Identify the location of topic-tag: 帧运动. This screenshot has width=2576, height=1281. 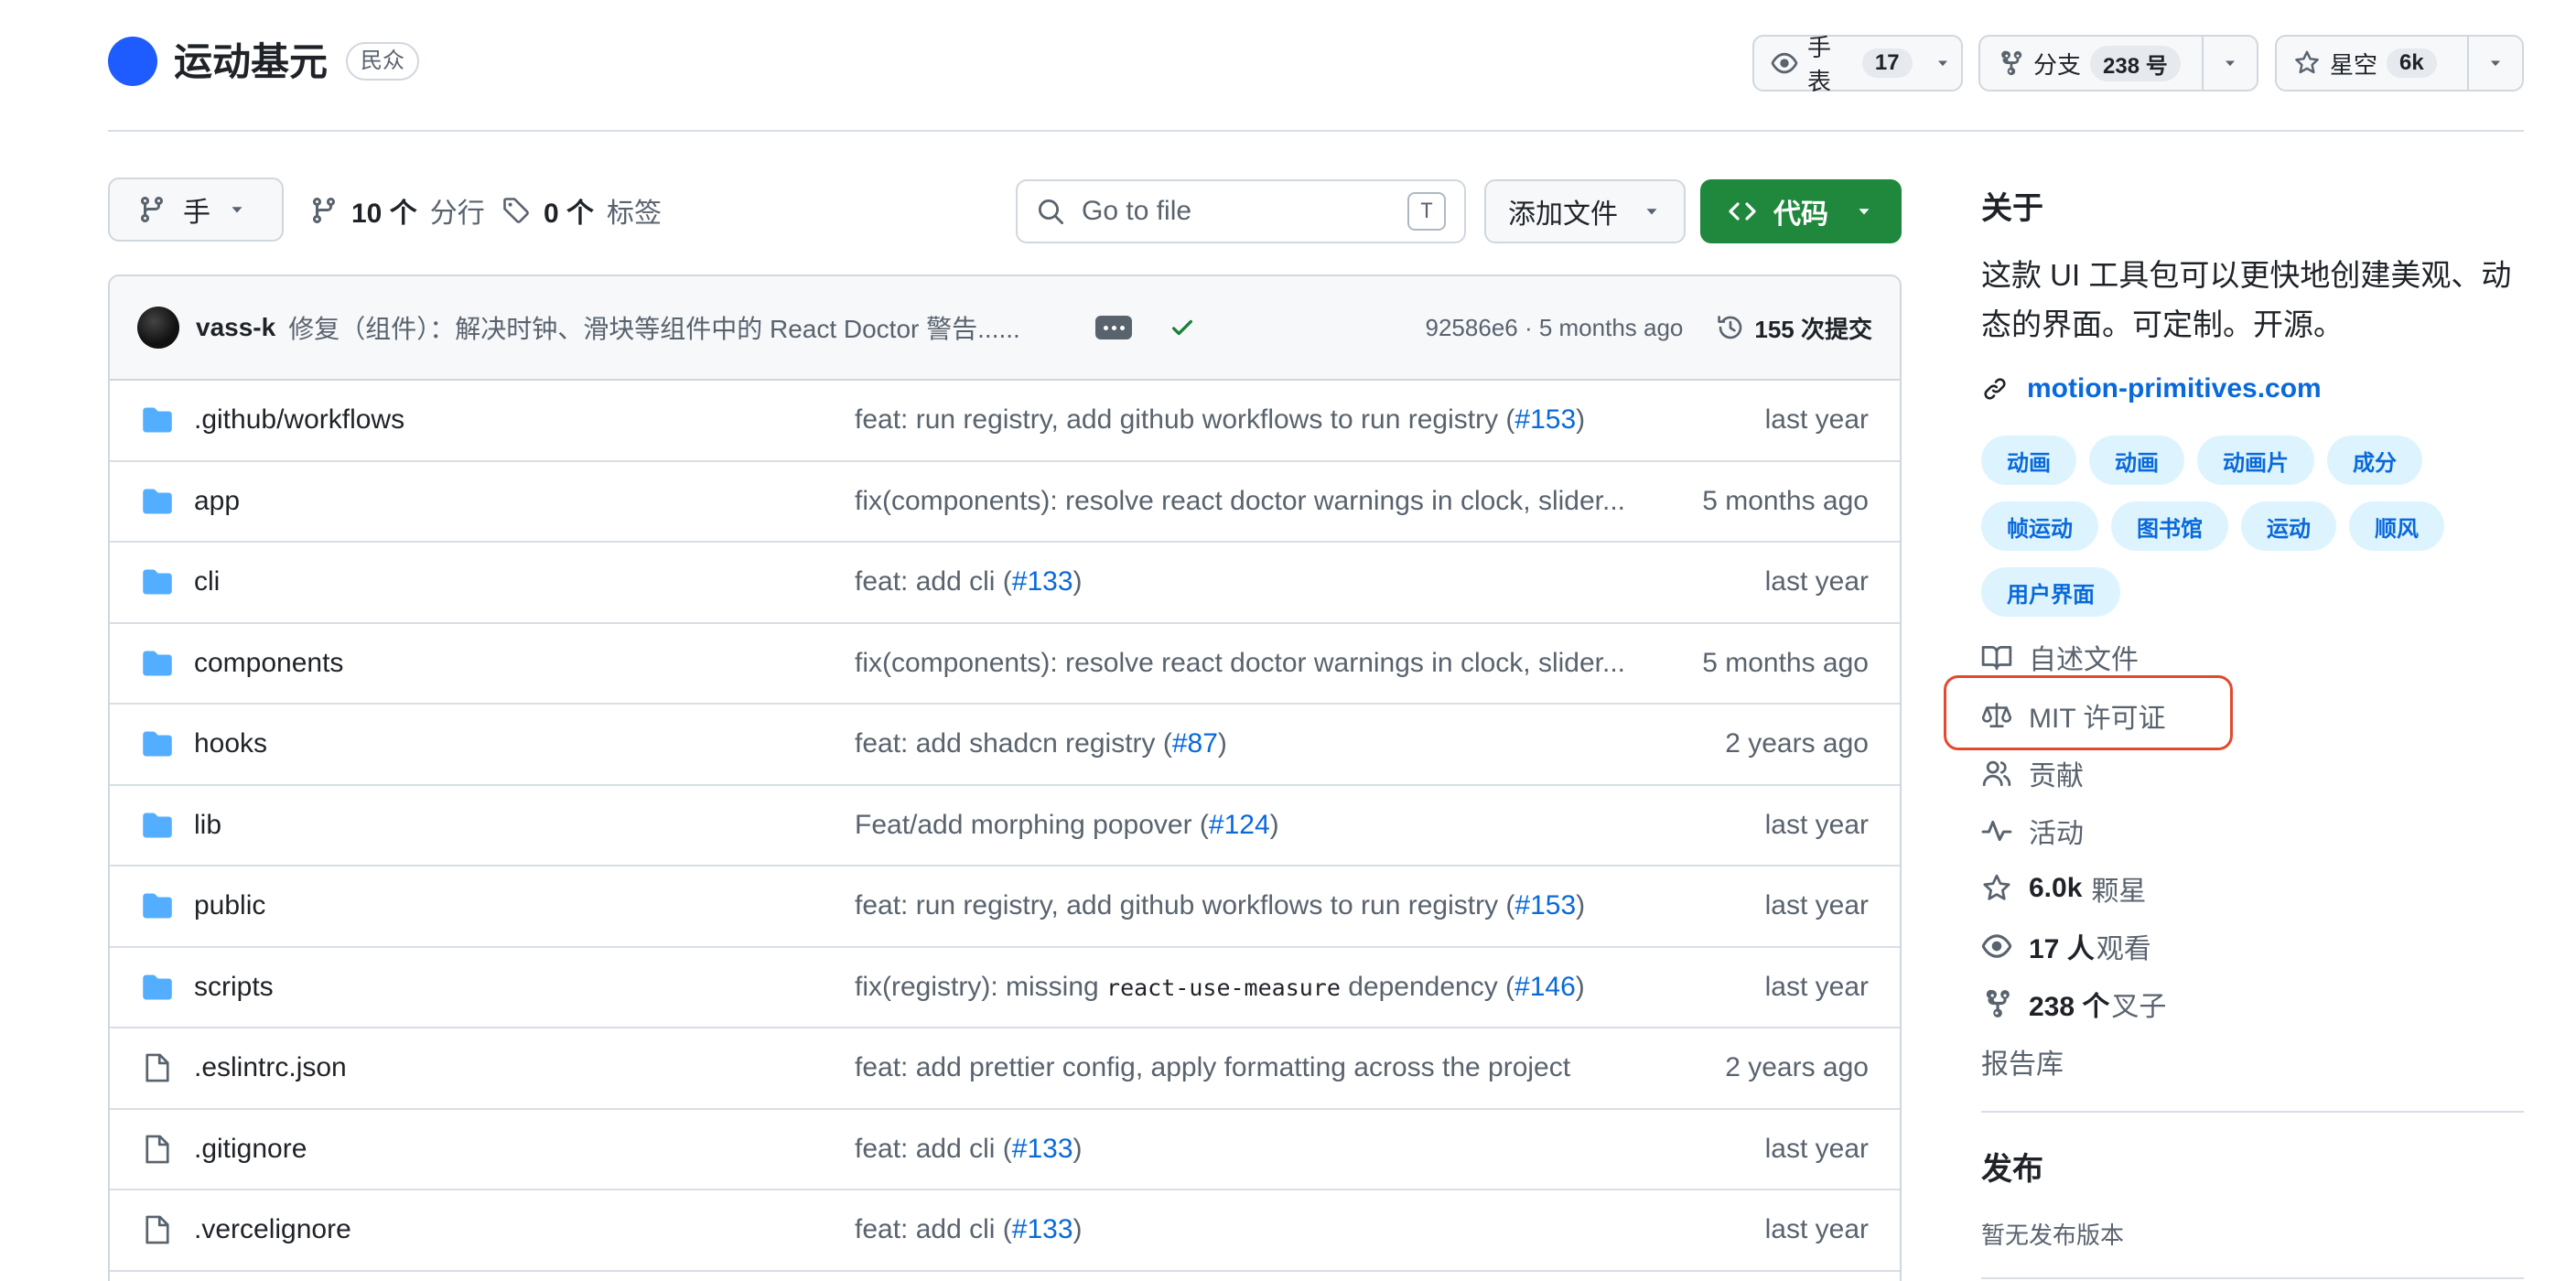
(2039, 526).